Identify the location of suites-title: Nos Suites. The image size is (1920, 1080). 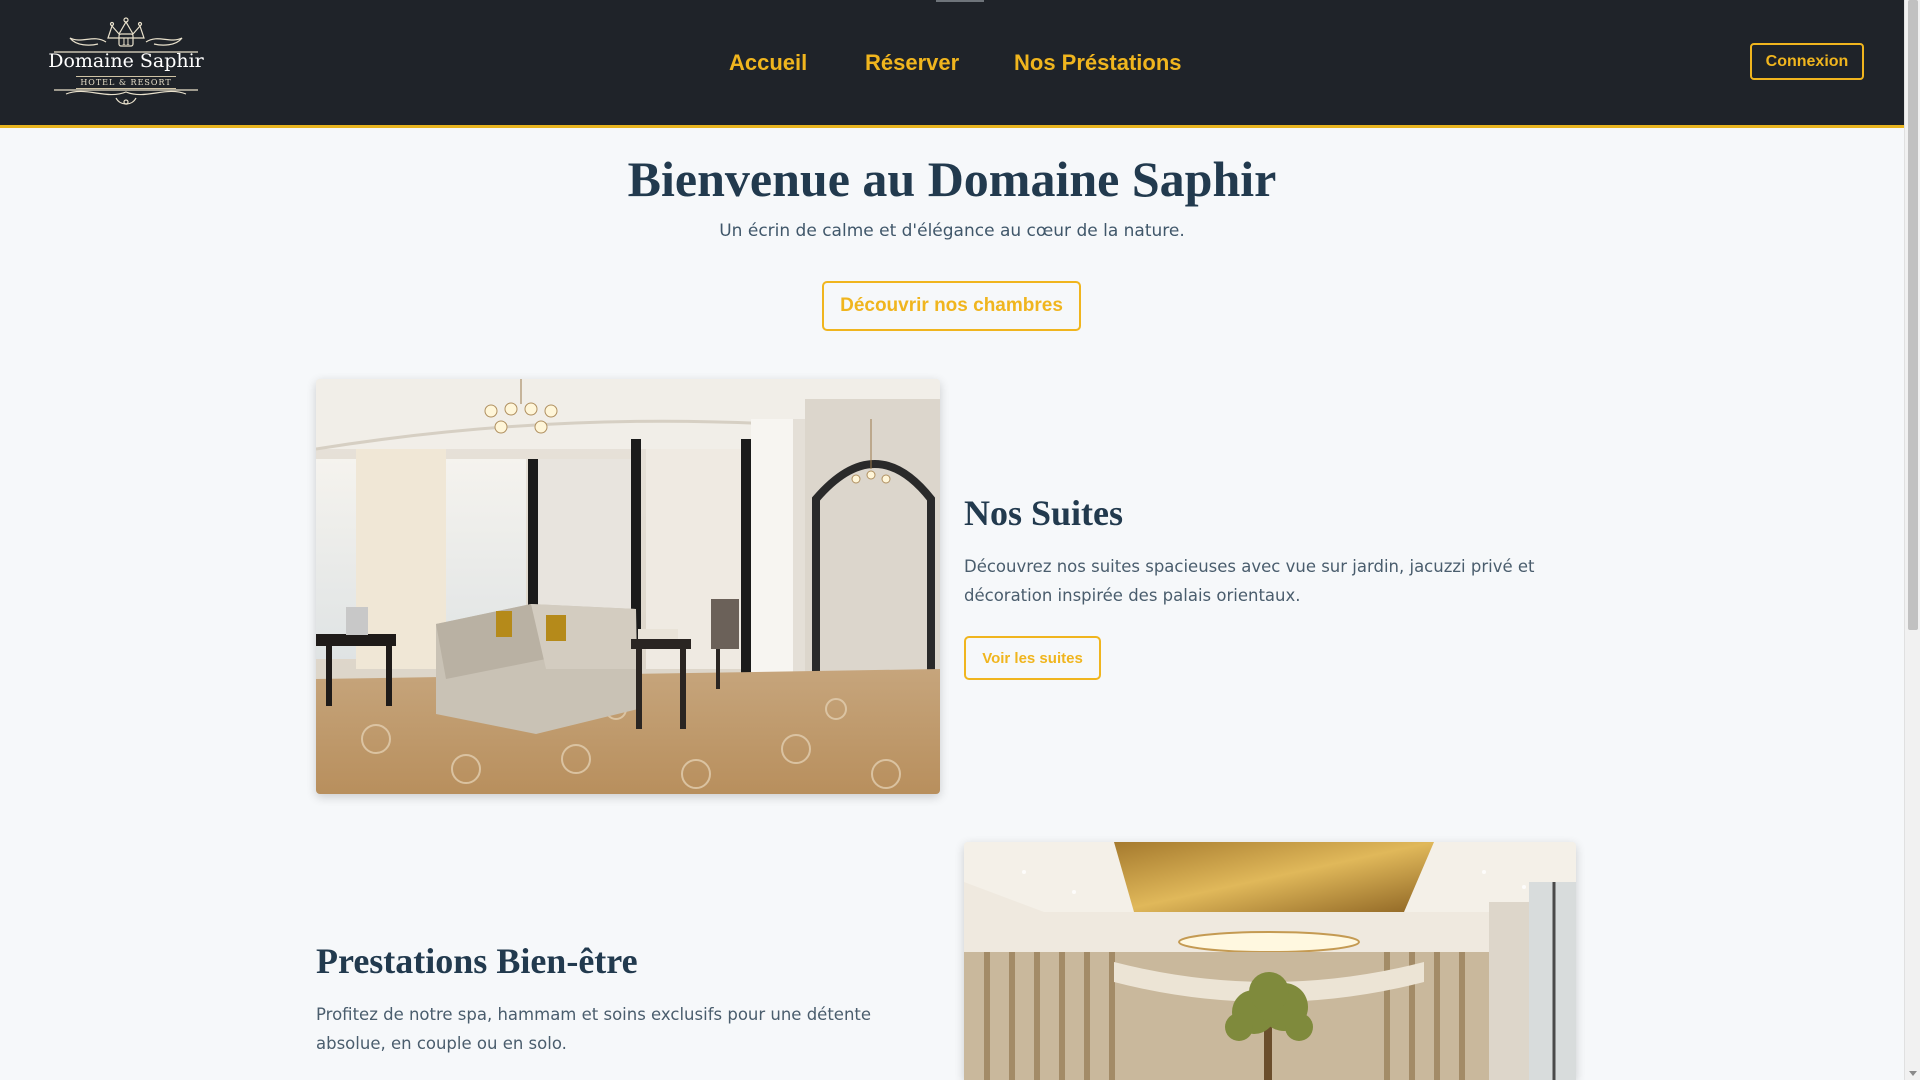
(1044, 513).